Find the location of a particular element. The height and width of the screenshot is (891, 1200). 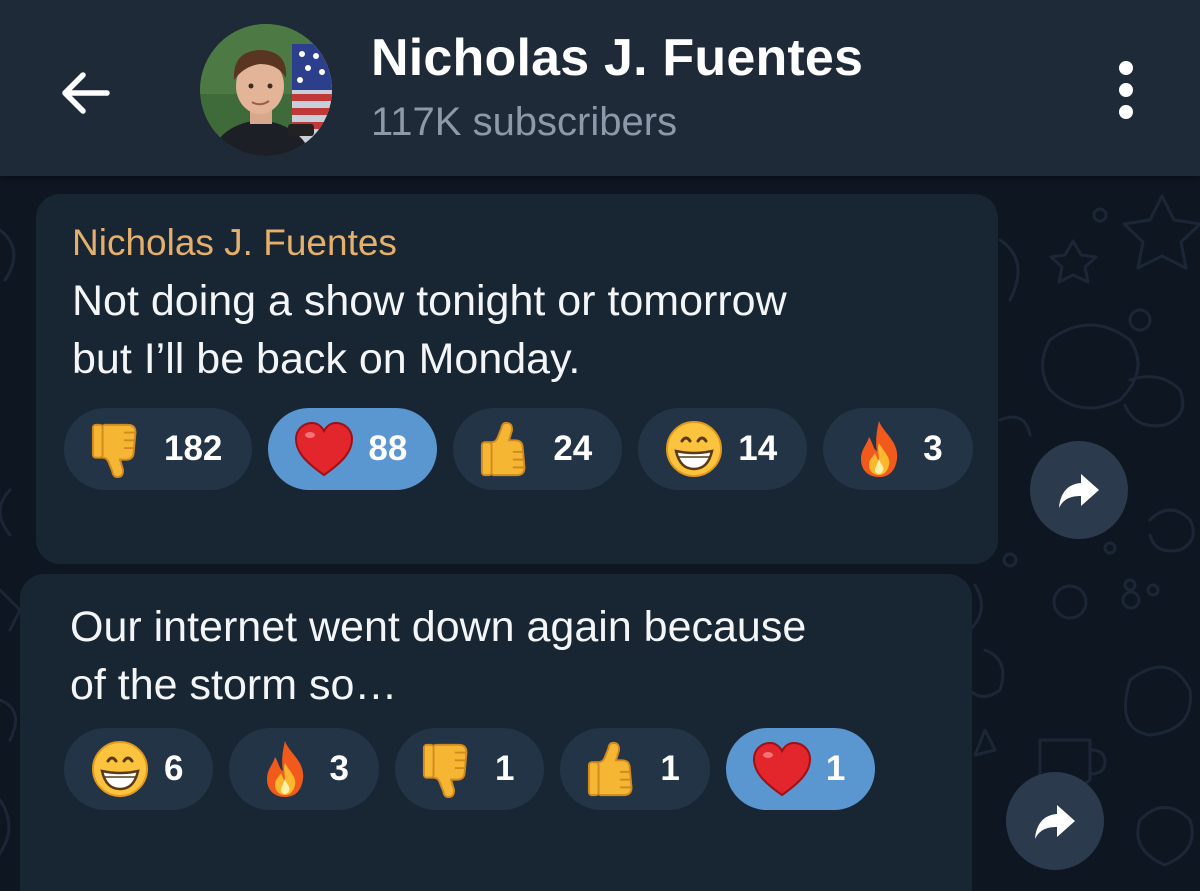

reaction-count: 88 is located at coordinates (388, 448).